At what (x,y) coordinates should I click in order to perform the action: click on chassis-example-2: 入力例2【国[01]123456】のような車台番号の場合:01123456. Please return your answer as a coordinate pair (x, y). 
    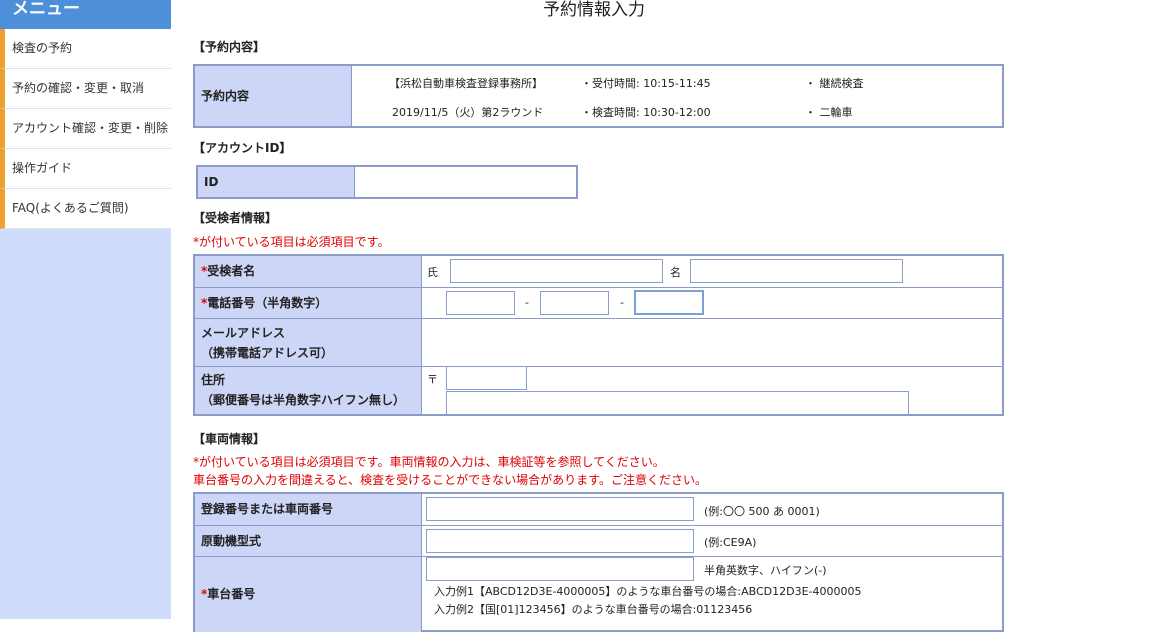
    Looking at the image, I should click on (593, 609).